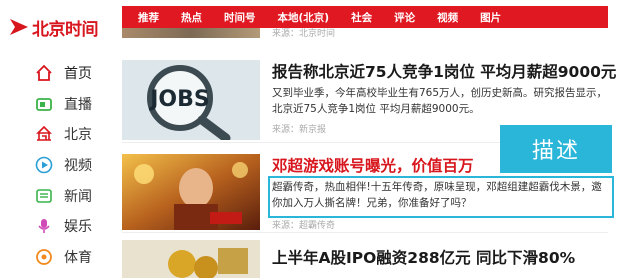 This screenshot has width=636, height=278. I want to click on beijing-temple-icon, so click(44, 134).